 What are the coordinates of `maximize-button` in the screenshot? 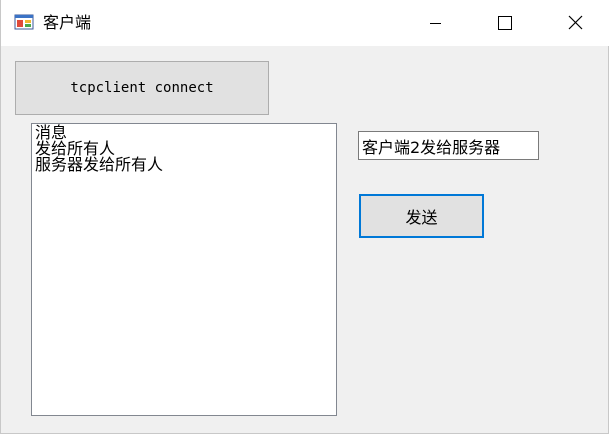 It's located at (504, 23).